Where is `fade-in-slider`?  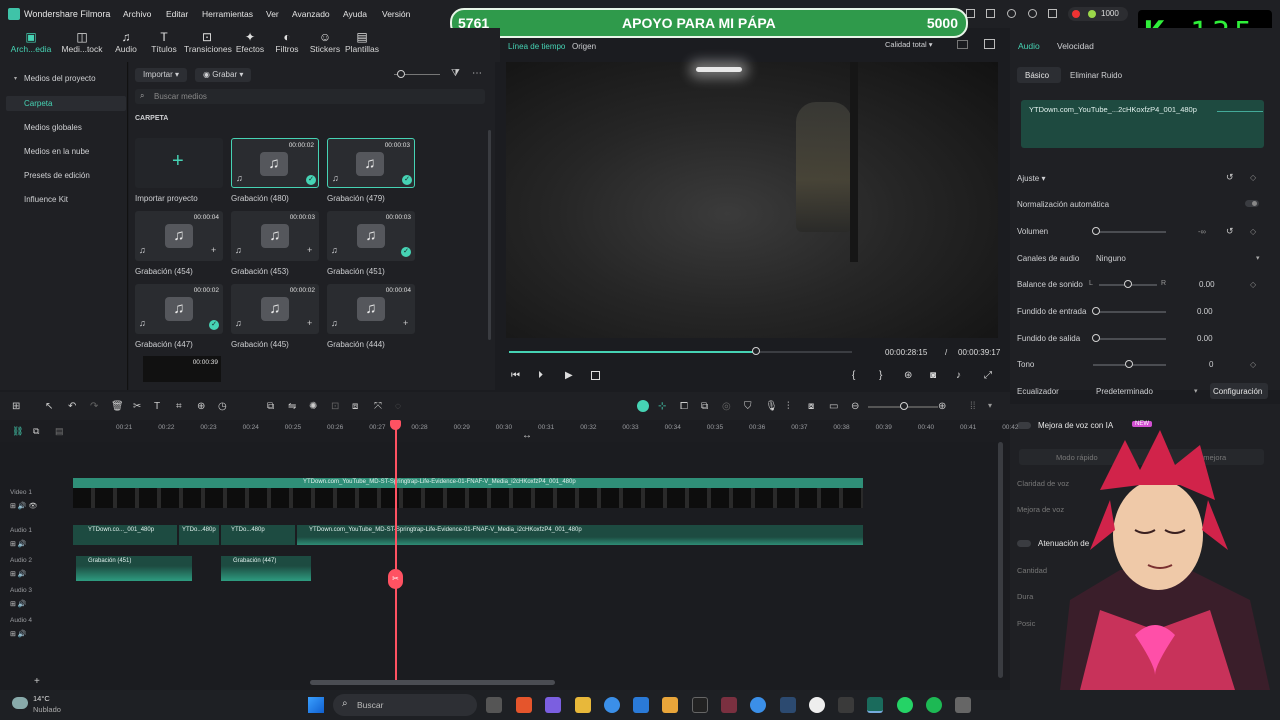 fade-in-slider is located at coordinates (1131, 312).